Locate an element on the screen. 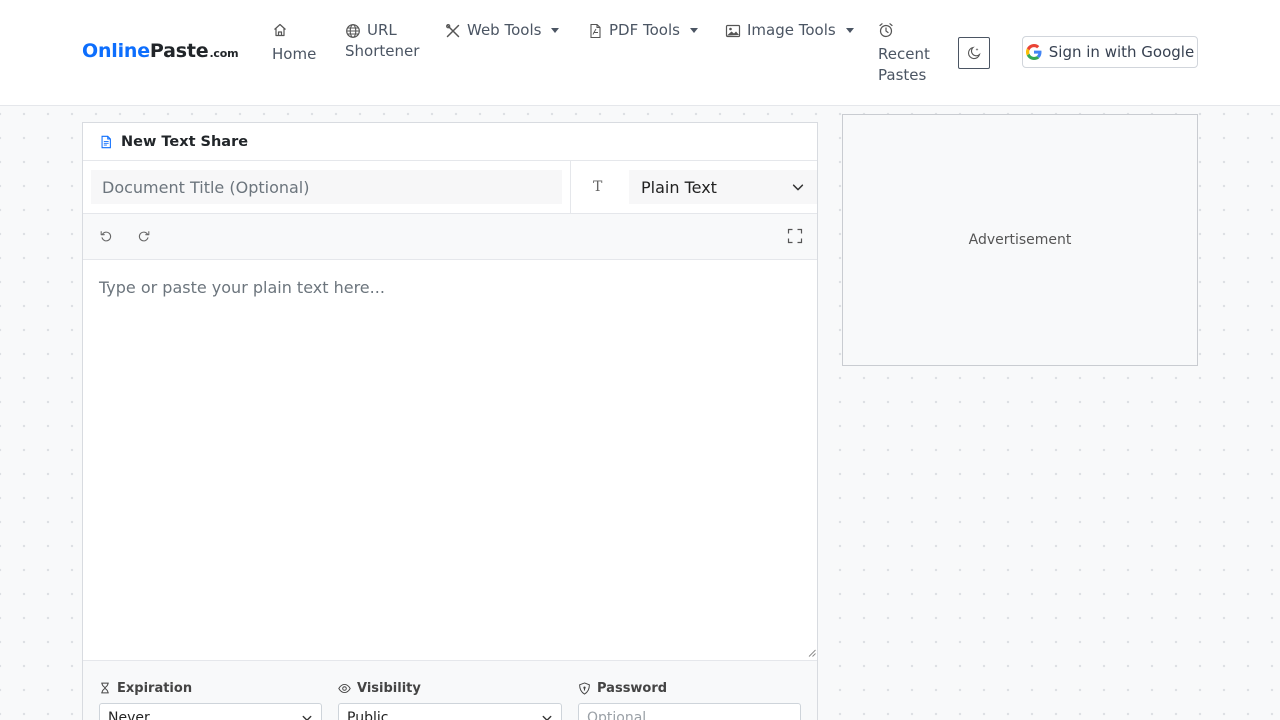  advertisement-label: Advertisement is located at coordinates (1020, 240).